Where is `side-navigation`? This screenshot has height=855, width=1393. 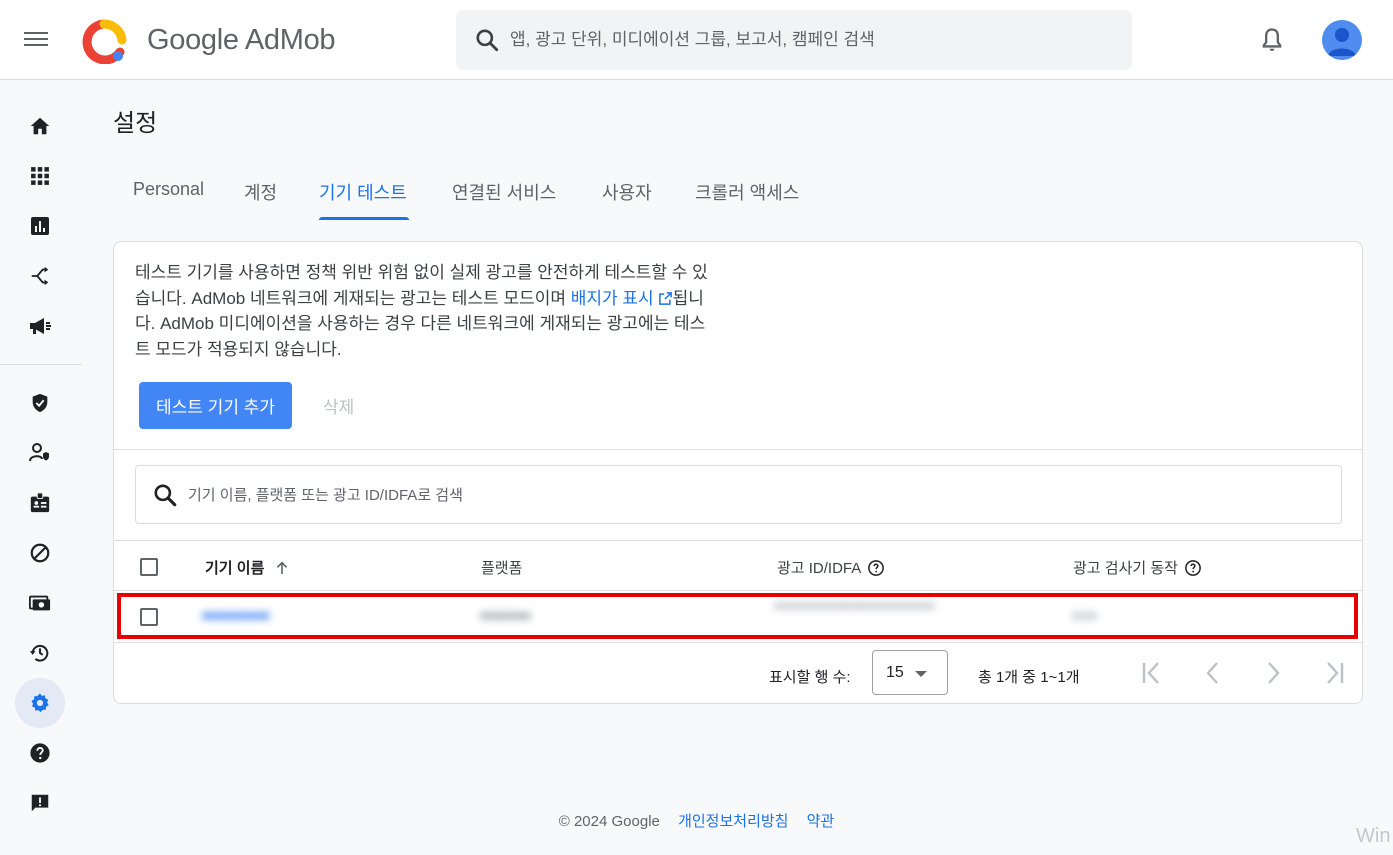
side-navigation is located at coordinates (41, 467).